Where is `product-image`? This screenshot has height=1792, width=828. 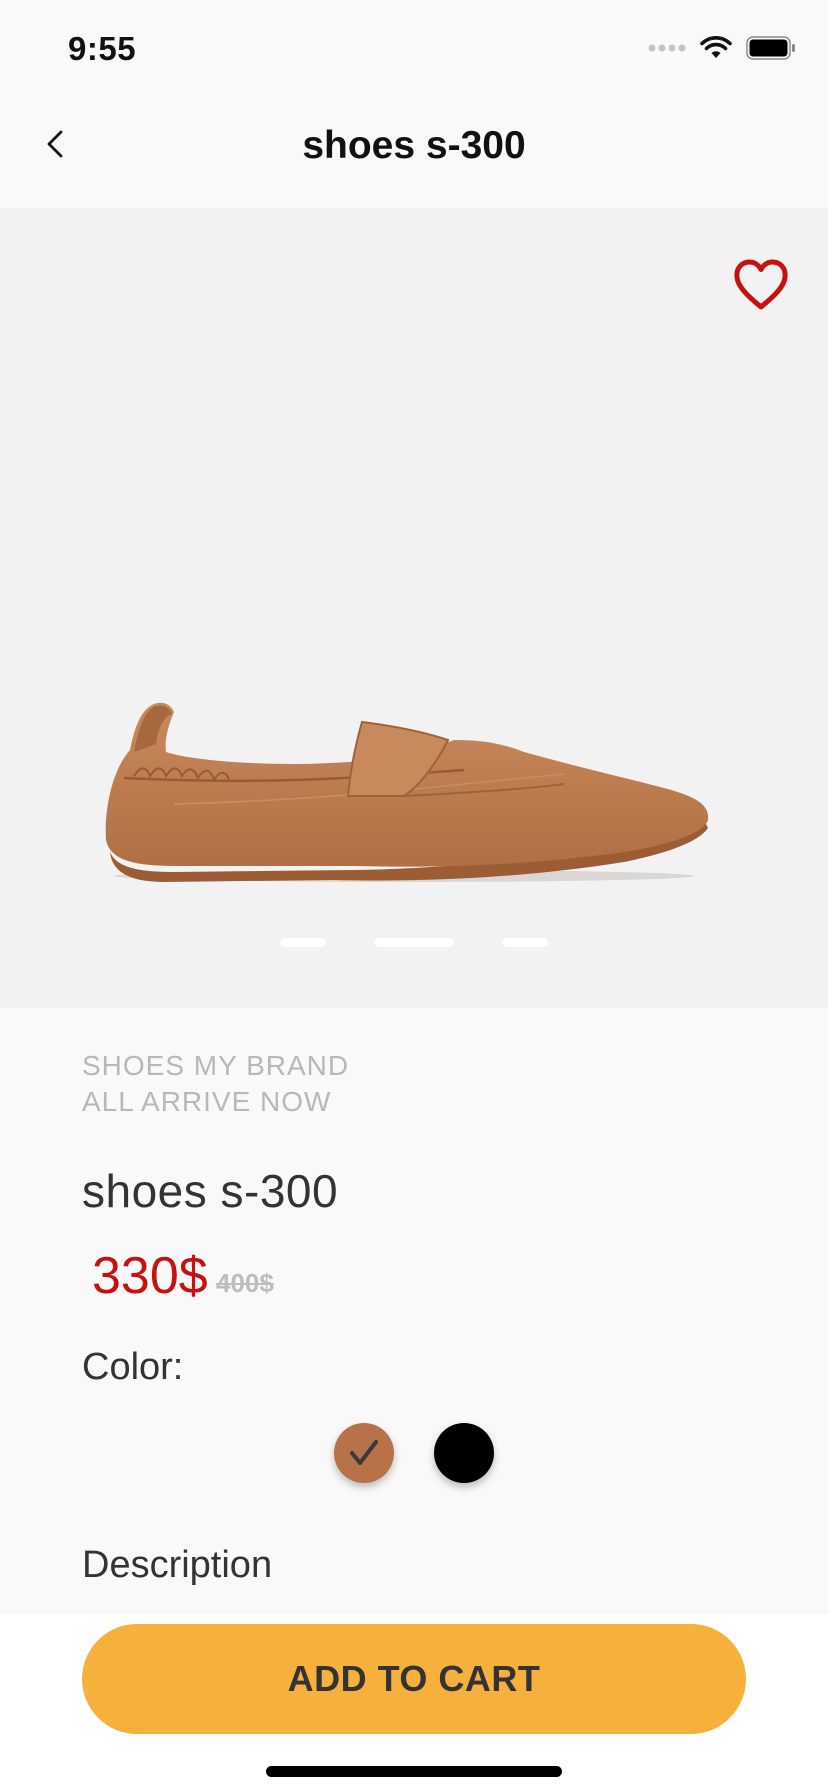
product-image is located at coordinates (407, 792).